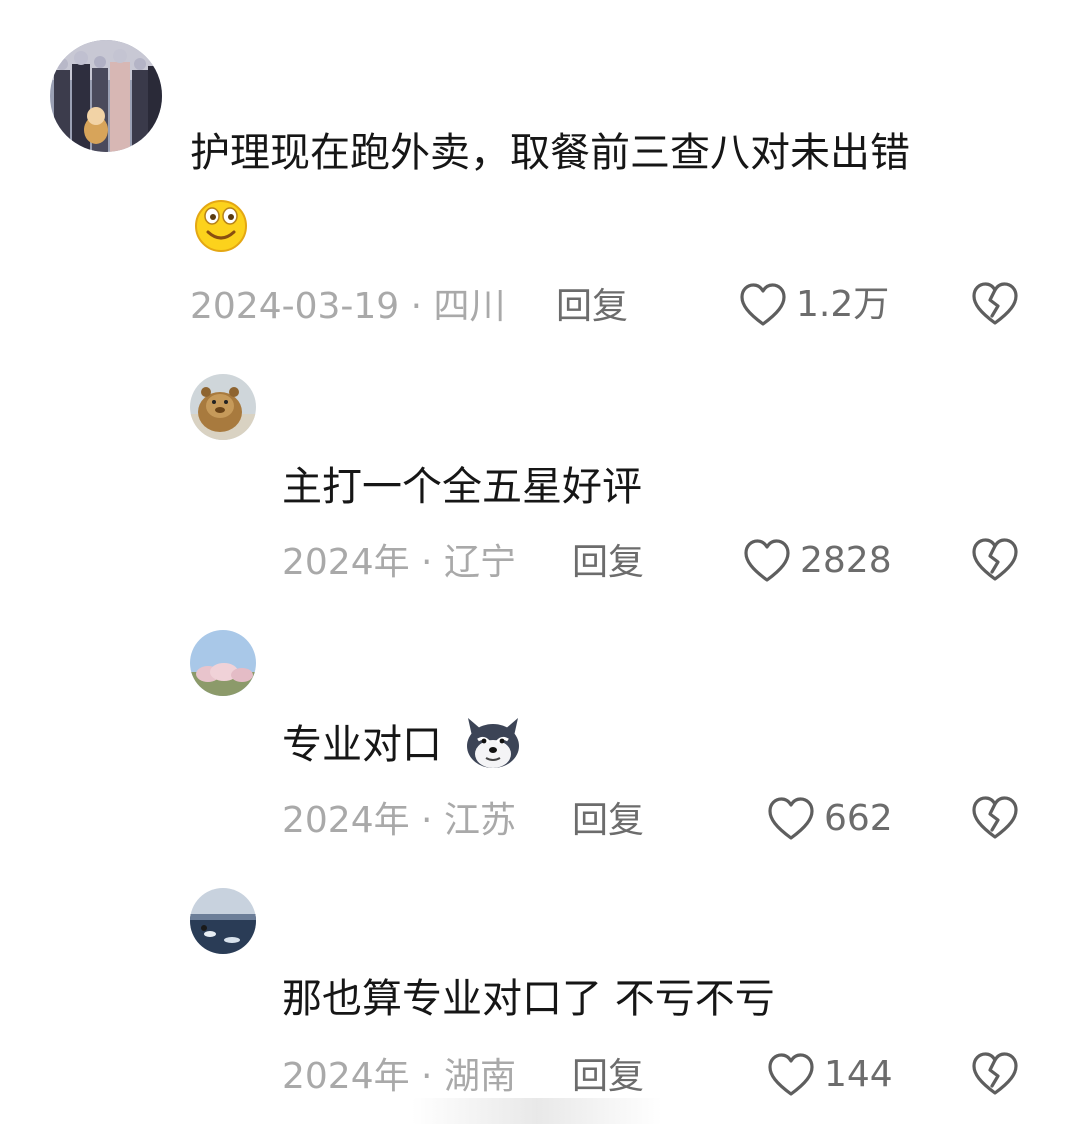 The image size is (1080, 1134). Describe the element at coordinates (362, 745) in the screenshot. I see `comment-text: 专业对口` at that location.